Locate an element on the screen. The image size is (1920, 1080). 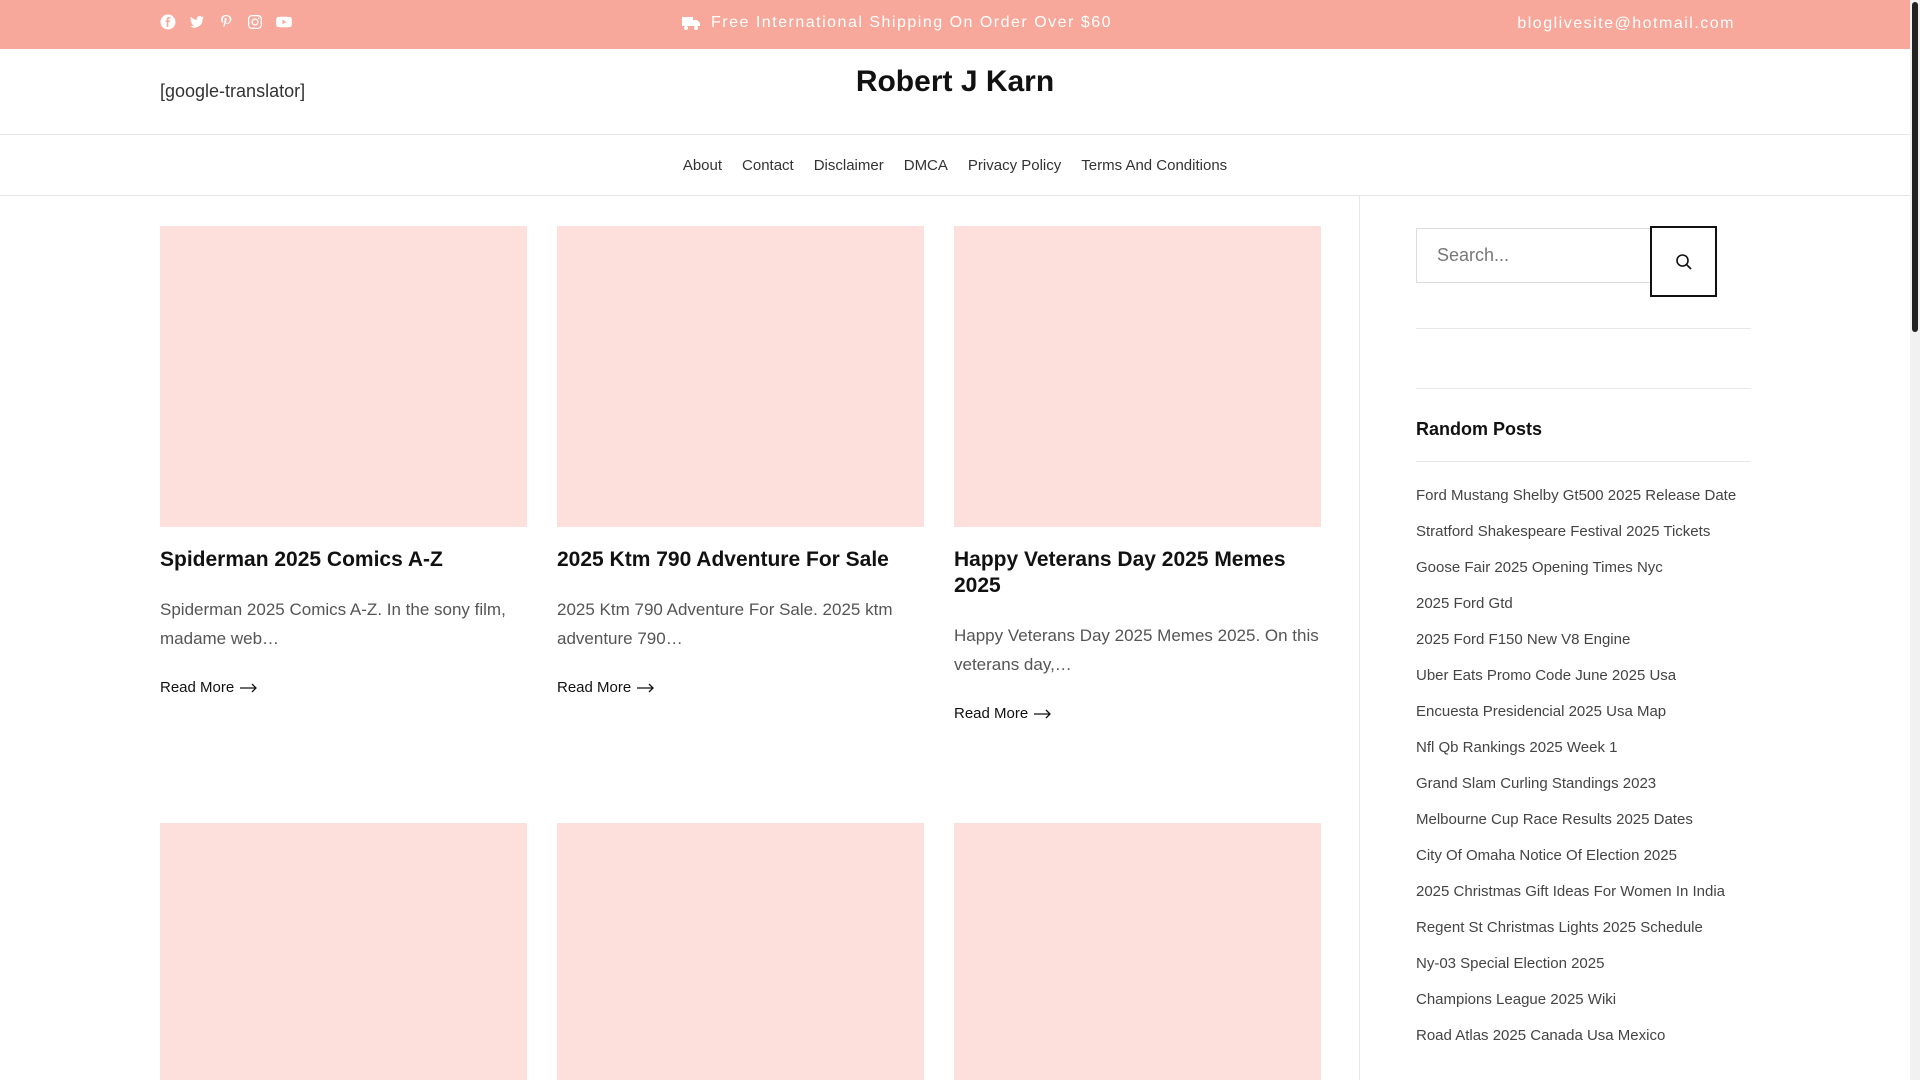
sidebar-divider is located at coordinates (1359, 638).